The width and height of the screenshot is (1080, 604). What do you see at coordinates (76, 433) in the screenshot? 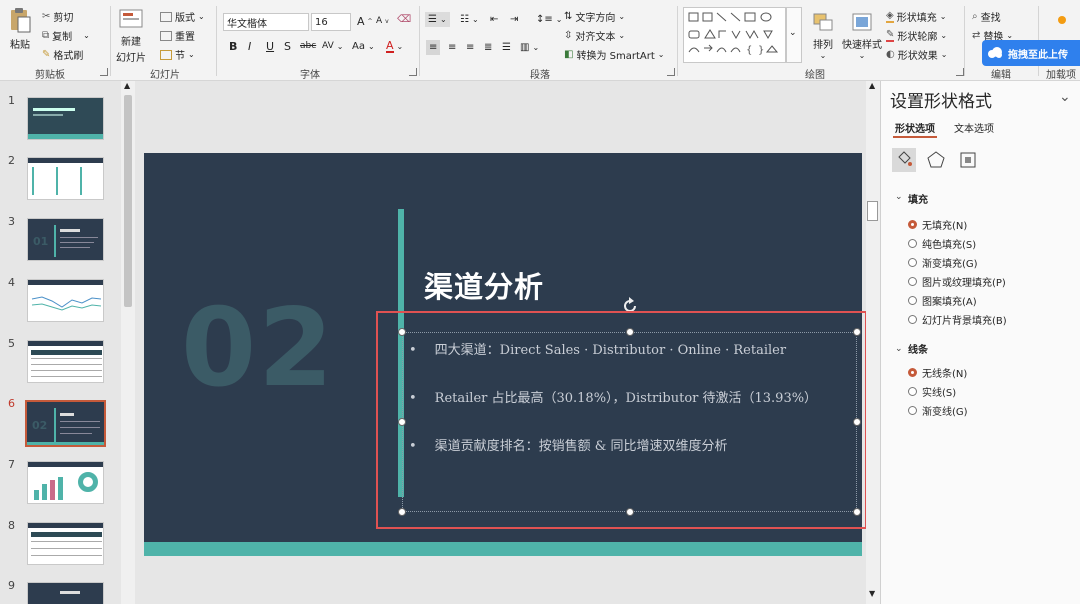
I see `thumbnail-text-line` at bounding box center [76, 433].